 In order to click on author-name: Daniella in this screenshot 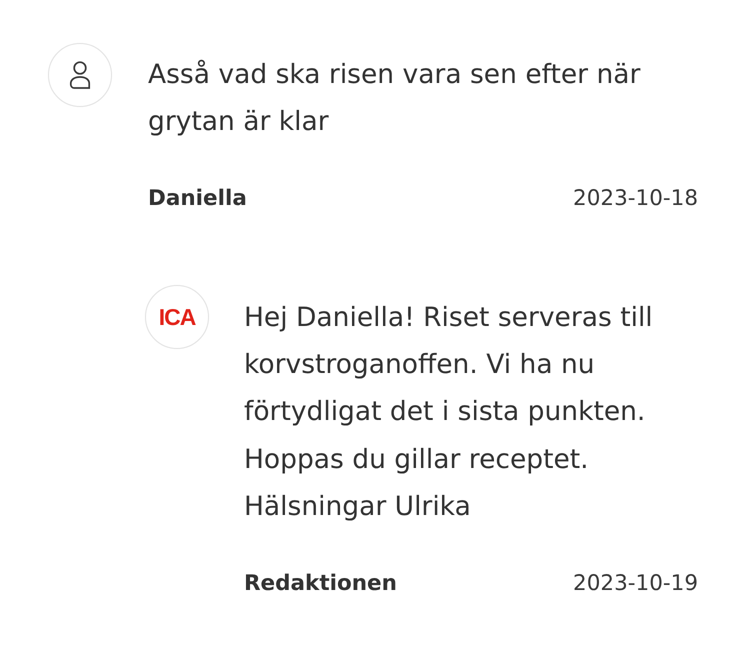, I will do `click(197, 199)`.